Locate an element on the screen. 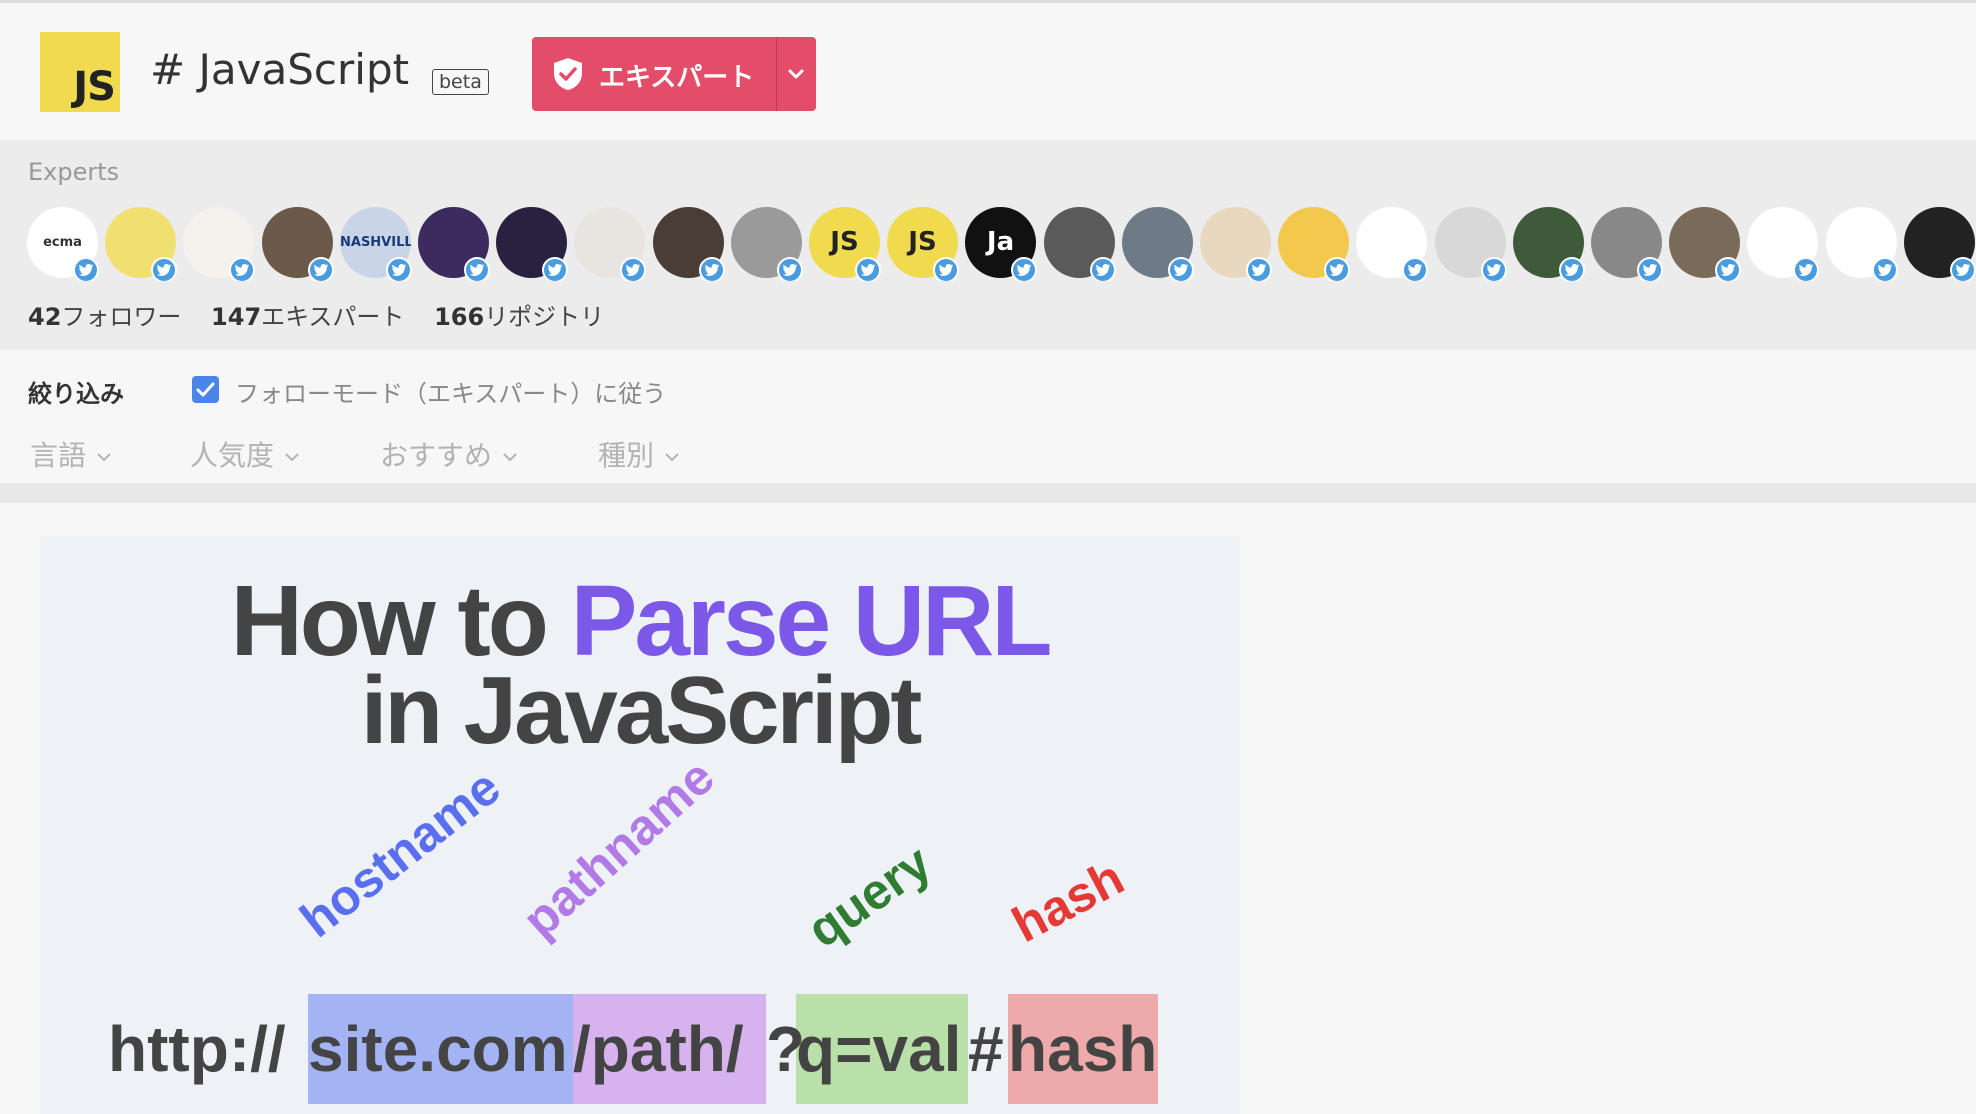 This screenshot has width=1976, height=1114. js-logo: JS is located at coordinates (80, 72).